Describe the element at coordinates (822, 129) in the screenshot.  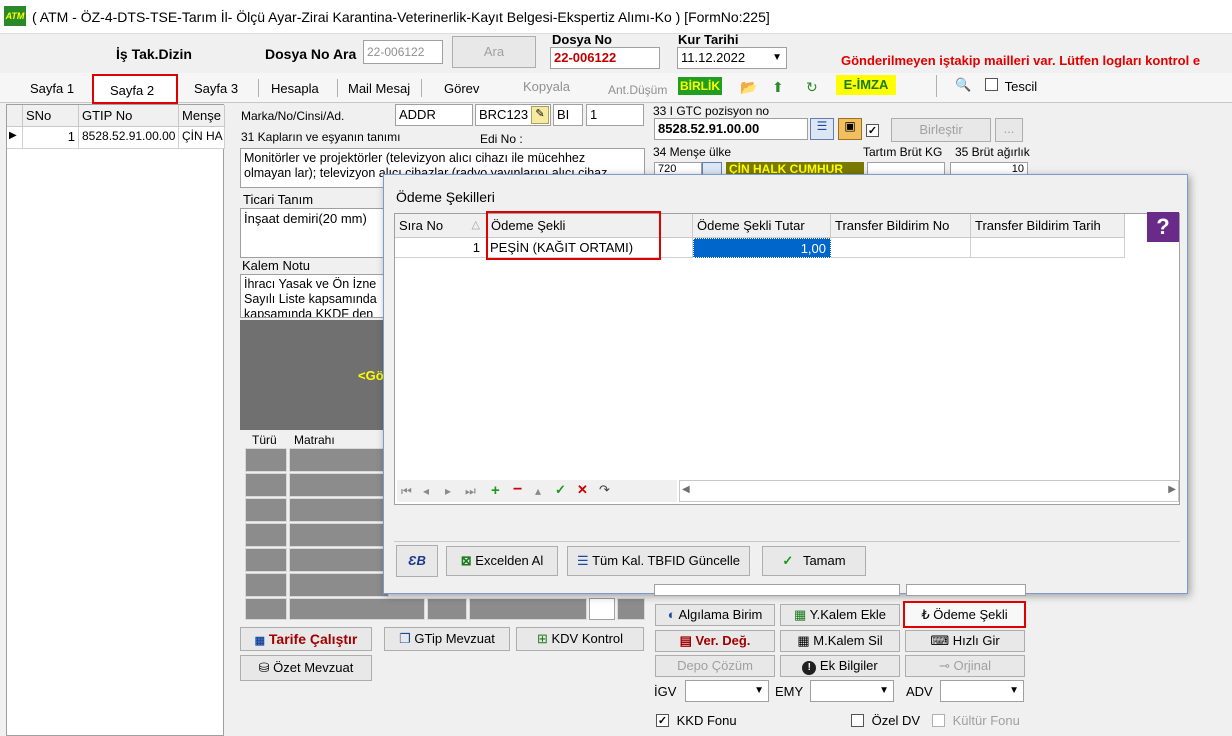
I see `list-icon: ☰` at that location.